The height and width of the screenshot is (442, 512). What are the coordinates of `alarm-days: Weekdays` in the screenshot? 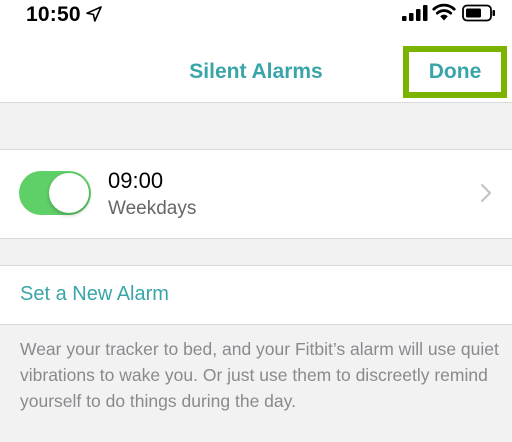 It's located at (152, 208).